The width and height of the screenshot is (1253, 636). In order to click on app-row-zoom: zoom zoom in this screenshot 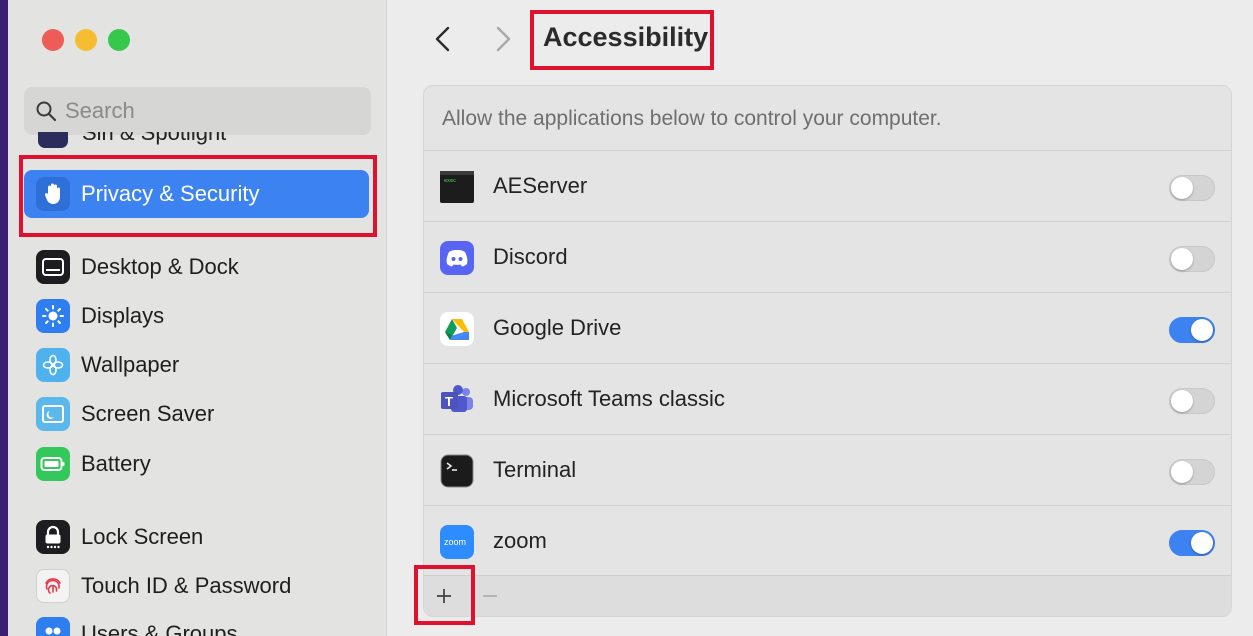, I will do `click(827, 541)`.